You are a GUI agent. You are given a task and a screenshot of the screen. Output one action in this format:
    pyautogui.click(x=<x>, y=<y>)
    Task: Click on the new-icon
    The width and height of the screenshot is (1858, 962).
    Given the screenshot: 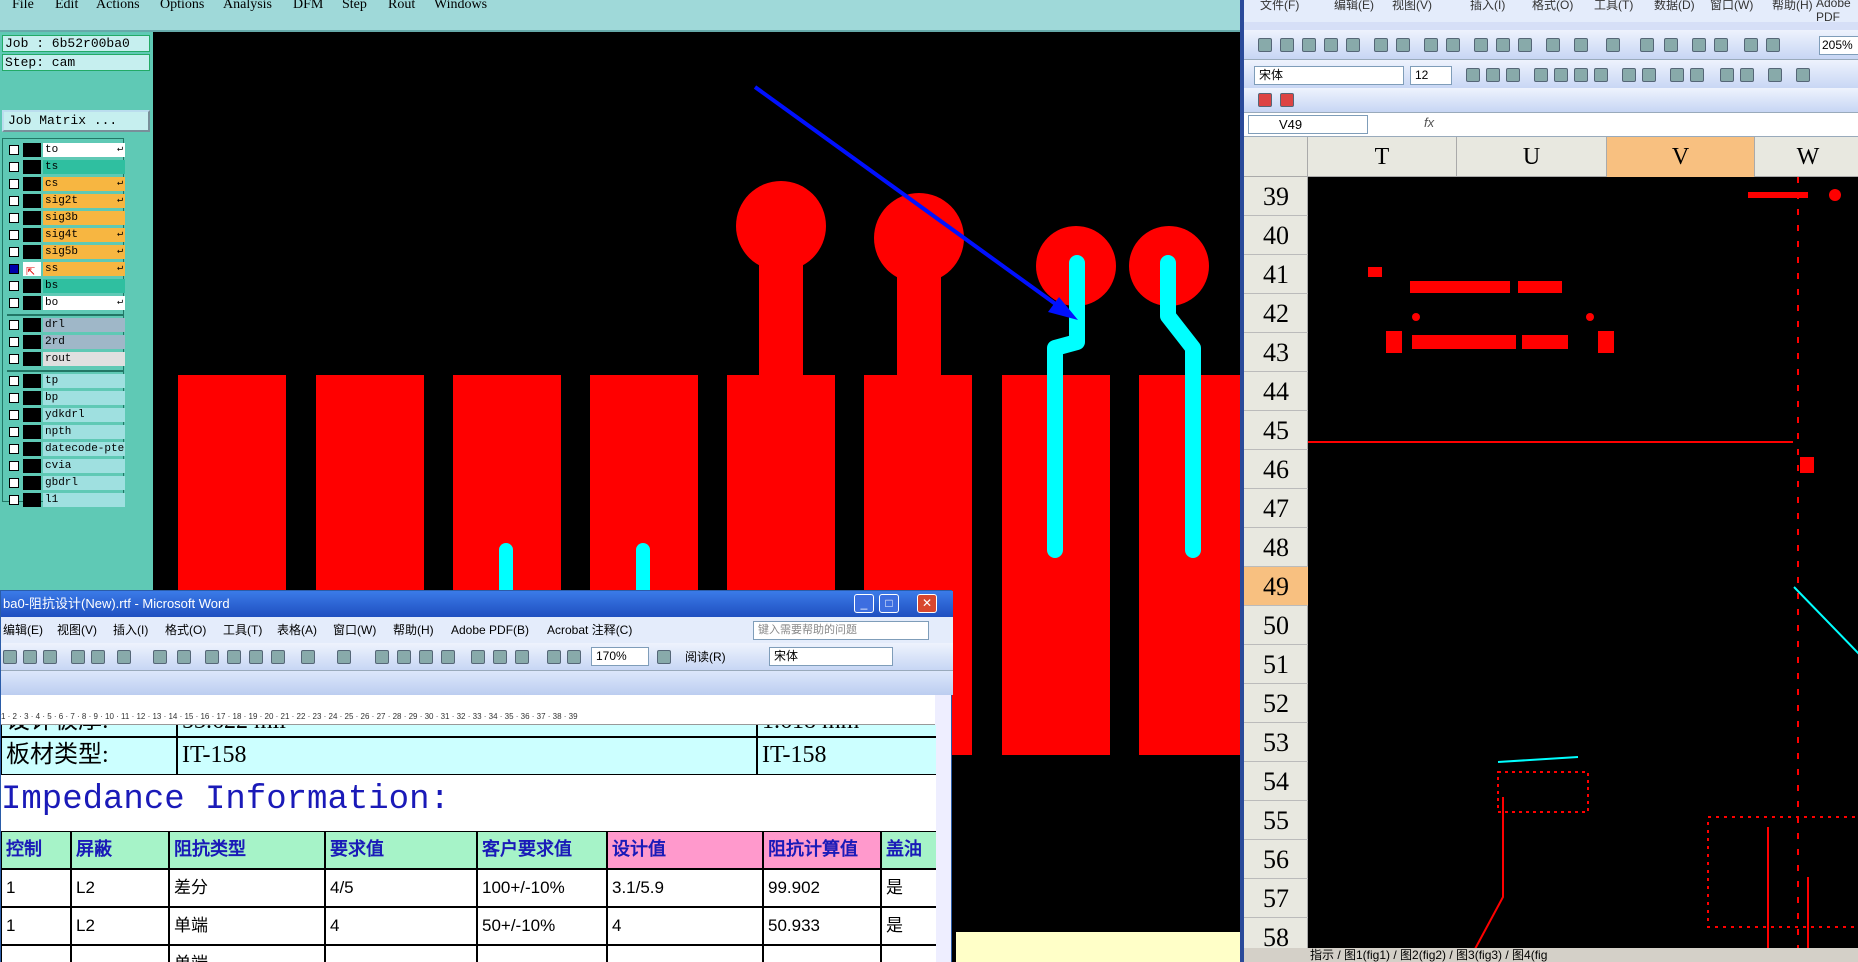 What is the action you would take?
    pyautogui.click(x=1265, y=45)
    